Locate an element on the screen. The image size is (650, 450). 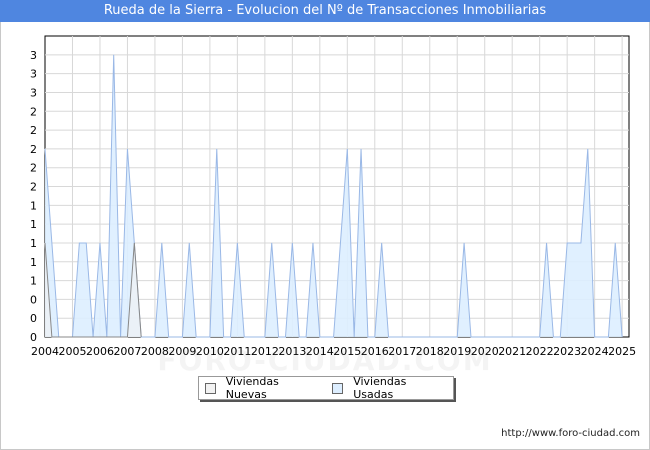
legend-label-nuevas: Viviendas Nuevas is located at coordinates (252, 388).